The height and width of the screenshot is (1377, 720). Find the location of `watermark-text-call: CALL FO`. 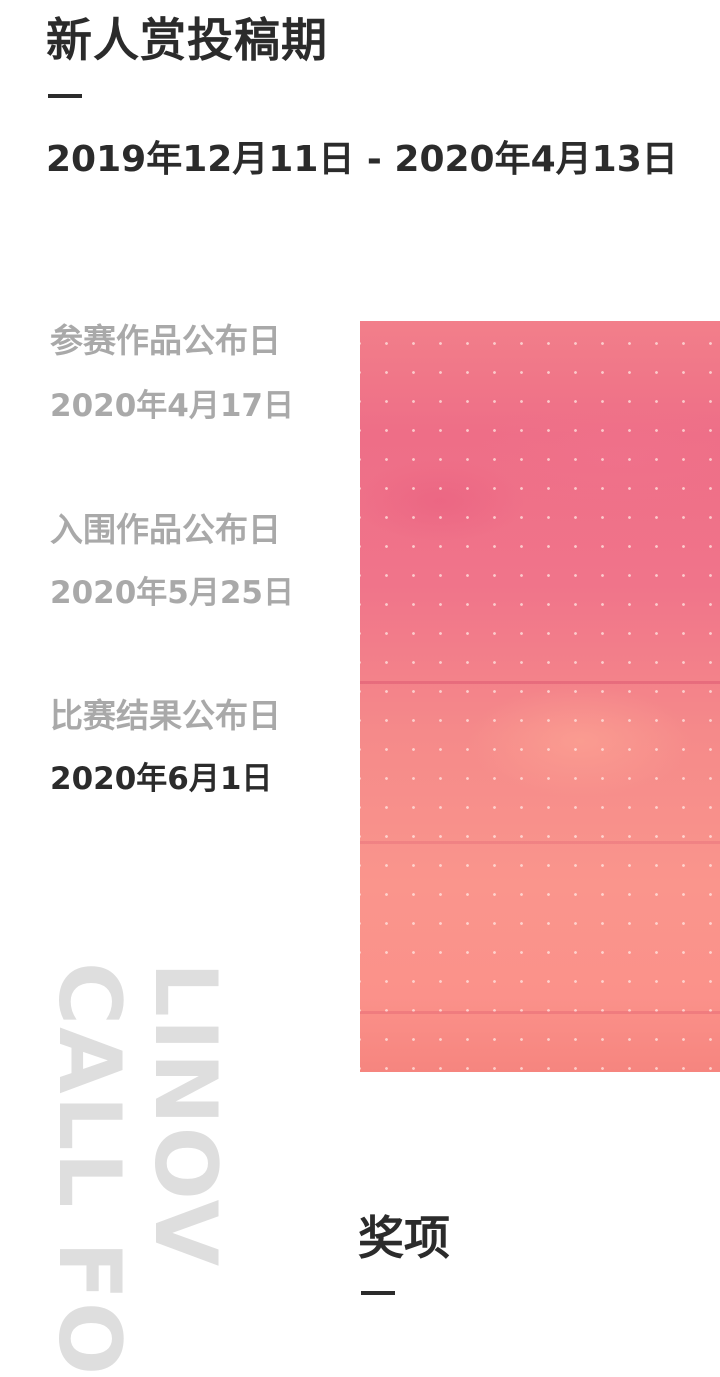

watermark-text-call: CALL FO is located at coordinates (89, 1169).